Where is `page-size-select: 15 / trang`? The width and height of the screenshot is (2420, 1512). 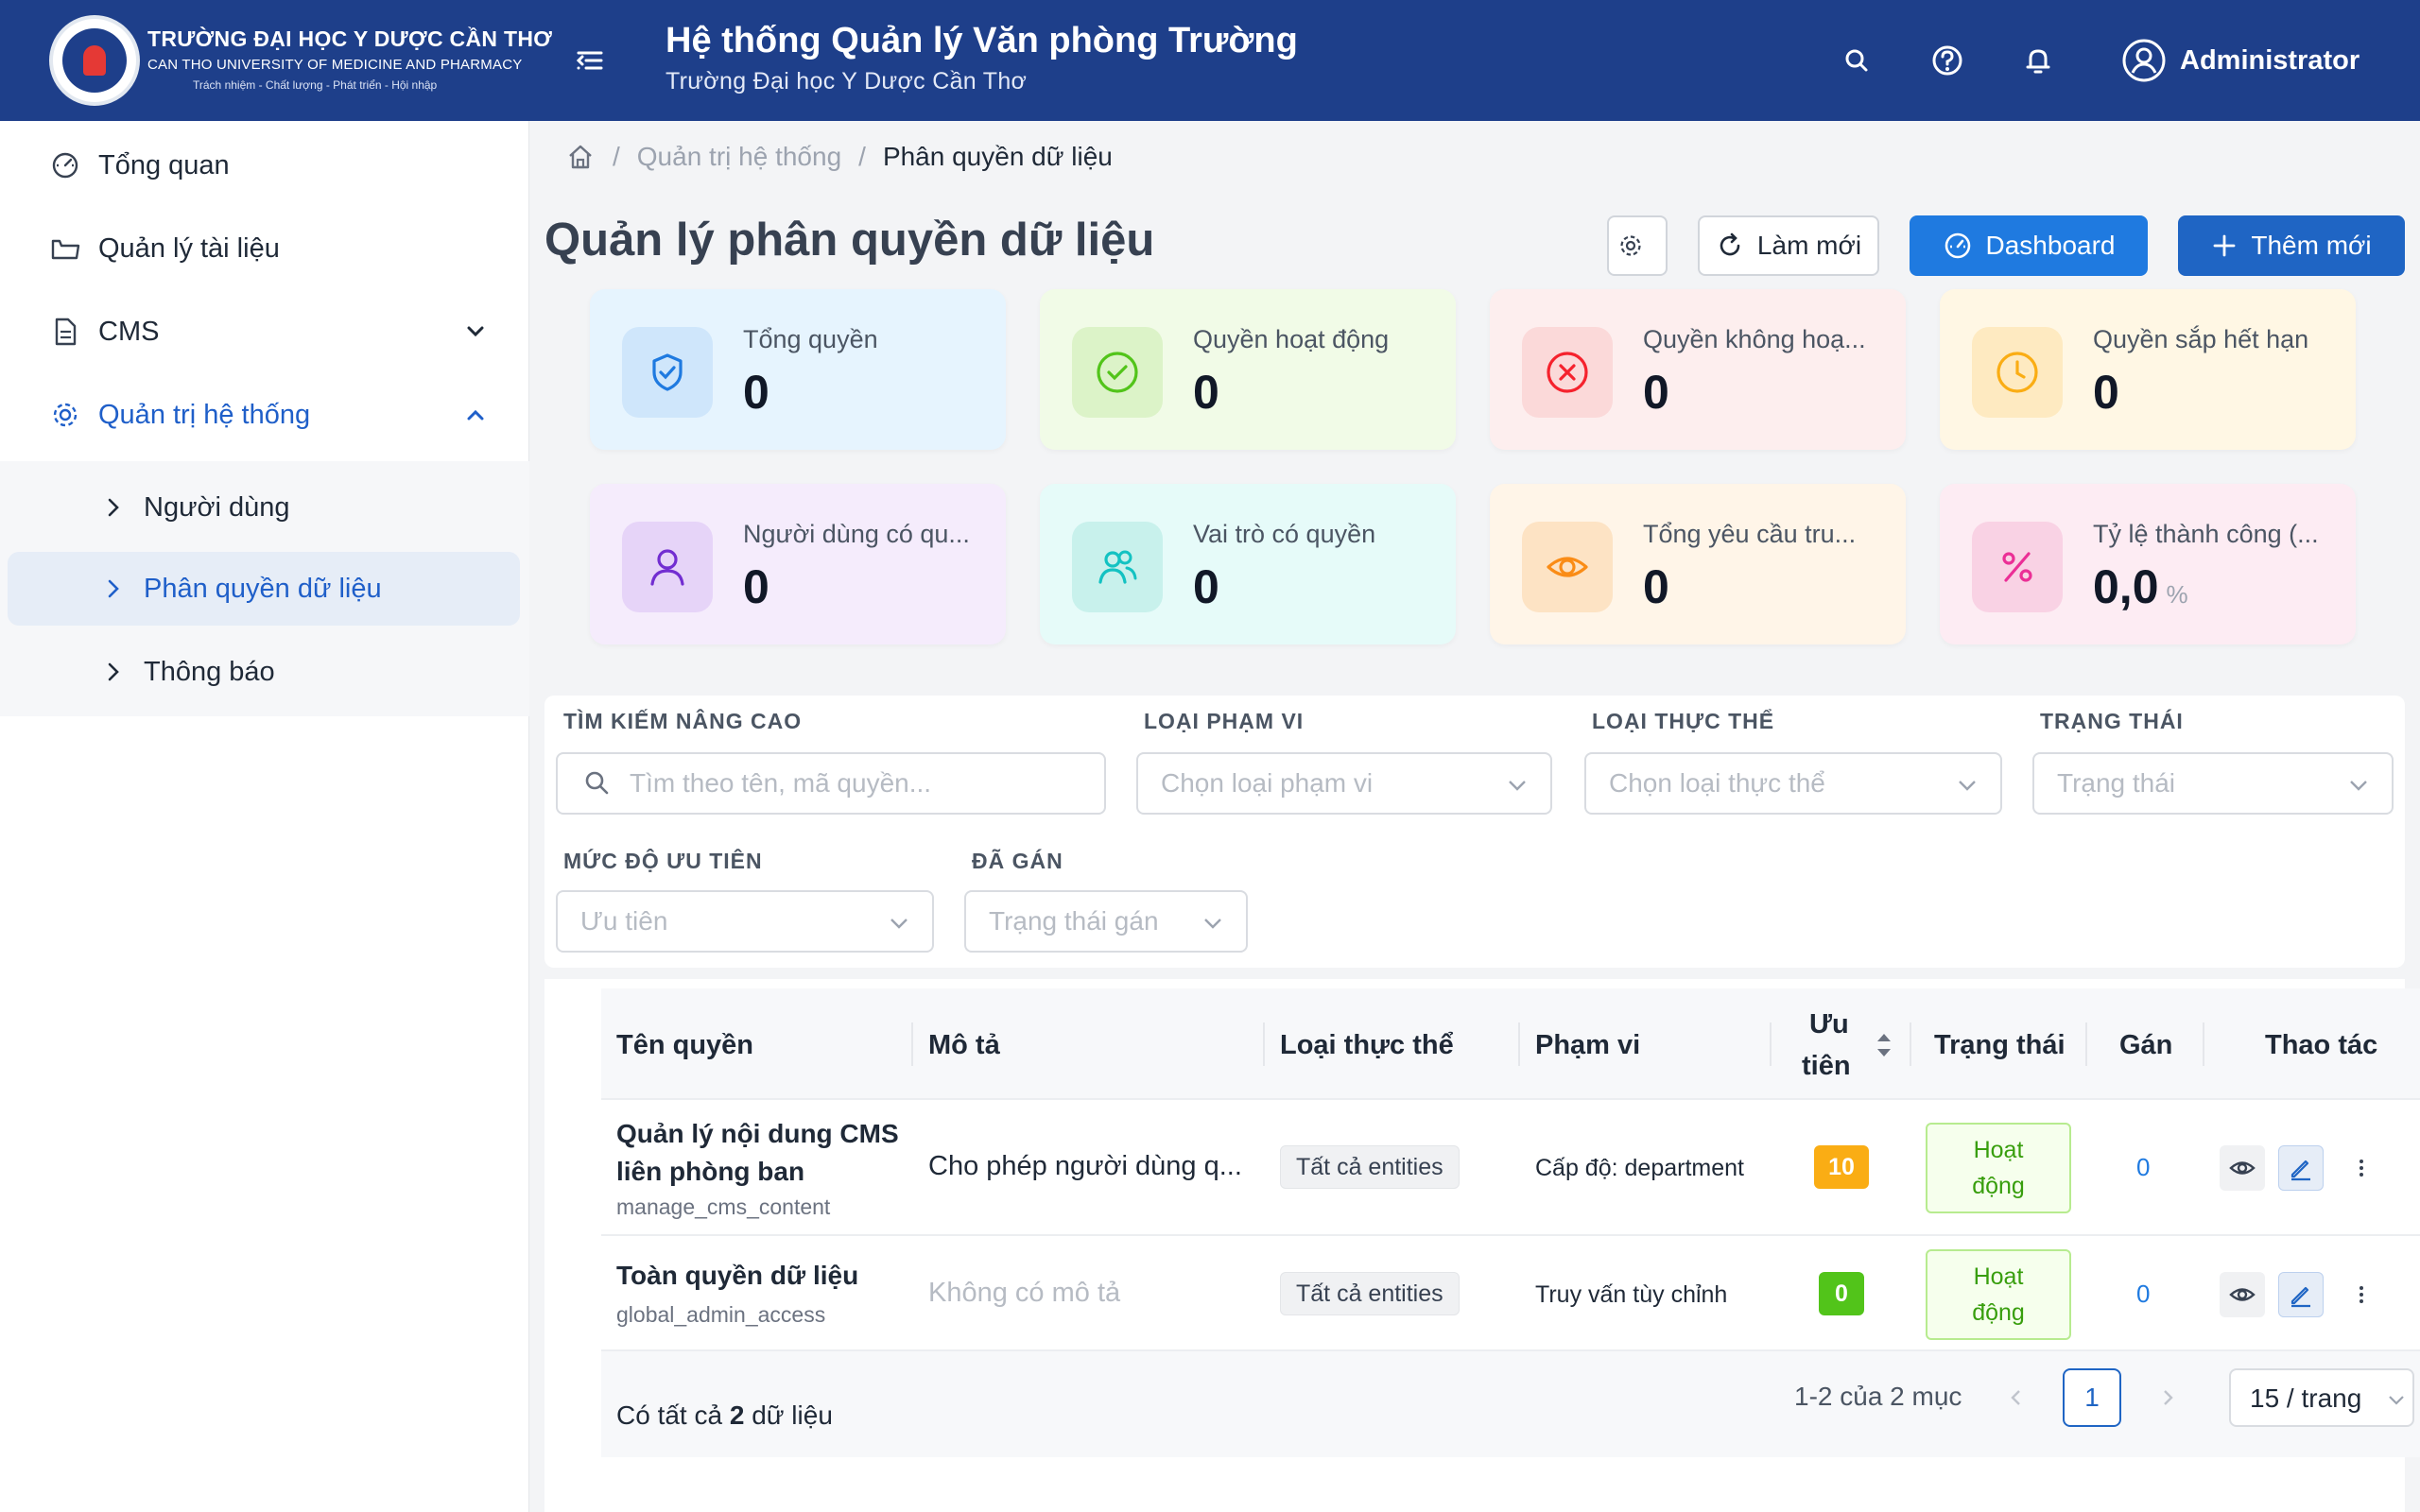 page-size-select: 15 / trang is located at coordinates (2321, 1397).